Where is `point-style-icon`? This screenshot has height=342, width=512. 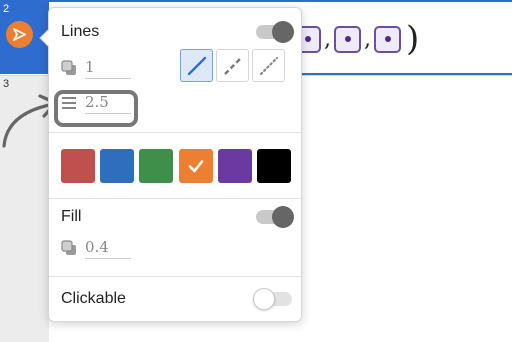 point-style-icon is located at coordinates (19, 34).